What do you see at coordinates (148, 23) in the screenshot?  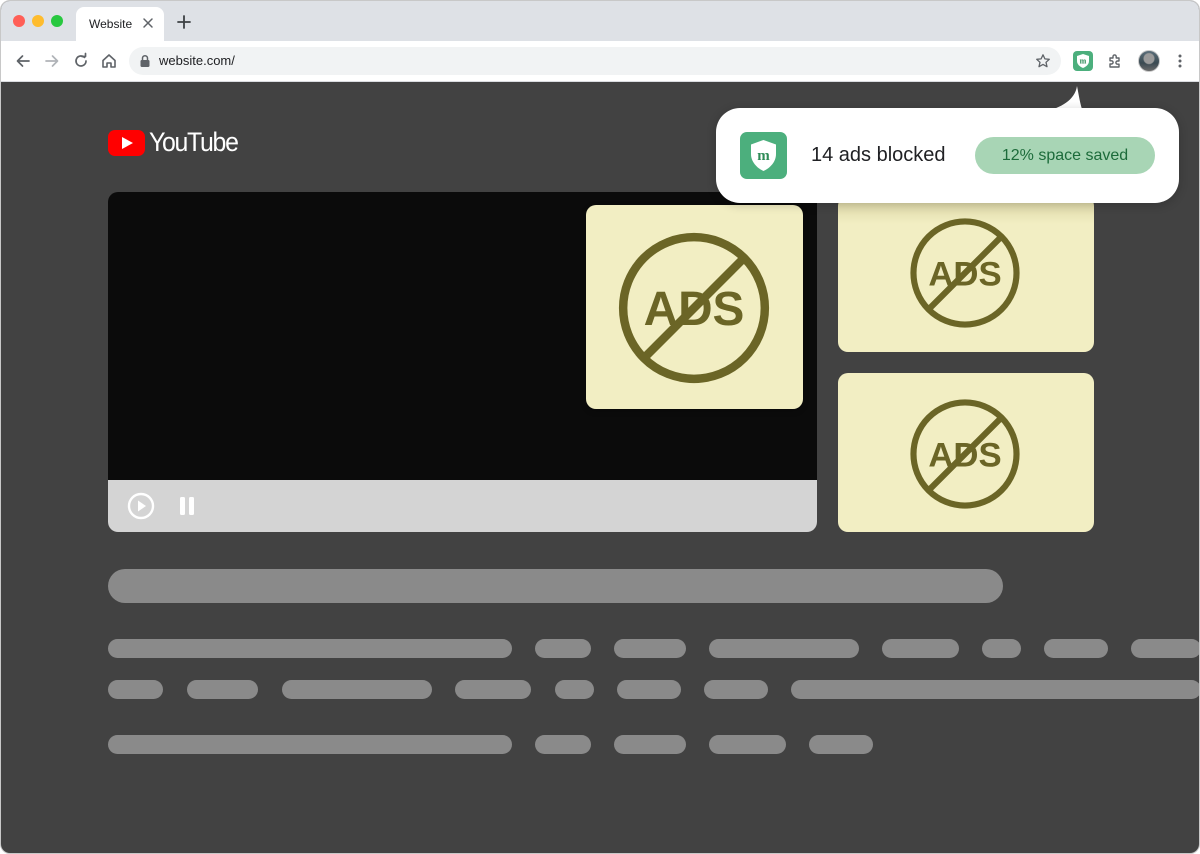 I see `close-icon` at bounding box center [148, 23].